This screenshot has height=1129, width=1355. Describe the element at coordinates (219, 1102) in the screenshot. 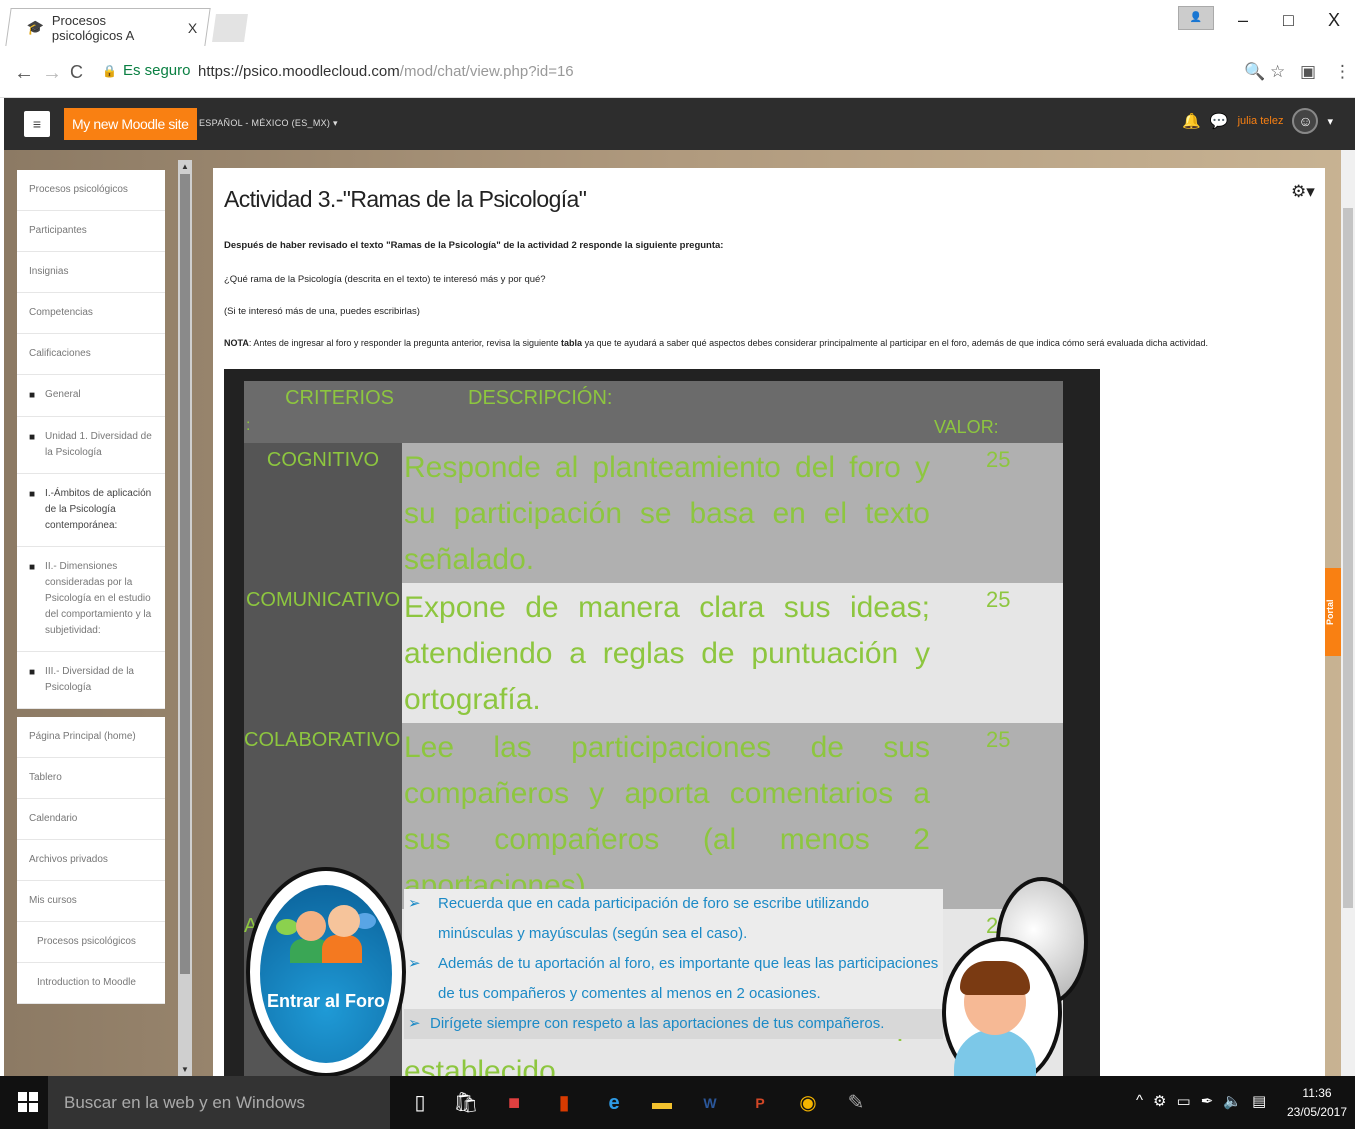

I see `taskbar-search-input: Buscar en la web y en Windows` at that location.